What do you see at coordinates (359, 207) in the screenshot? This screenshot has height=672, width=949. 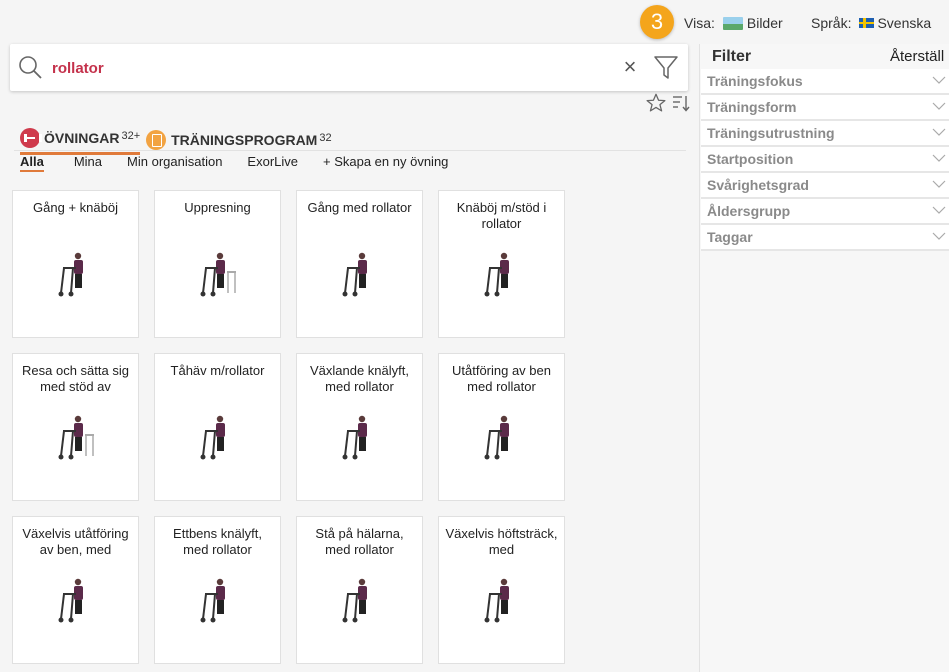 I see `exercise-title: Gång med rollator` at bounding box center [359, 207].